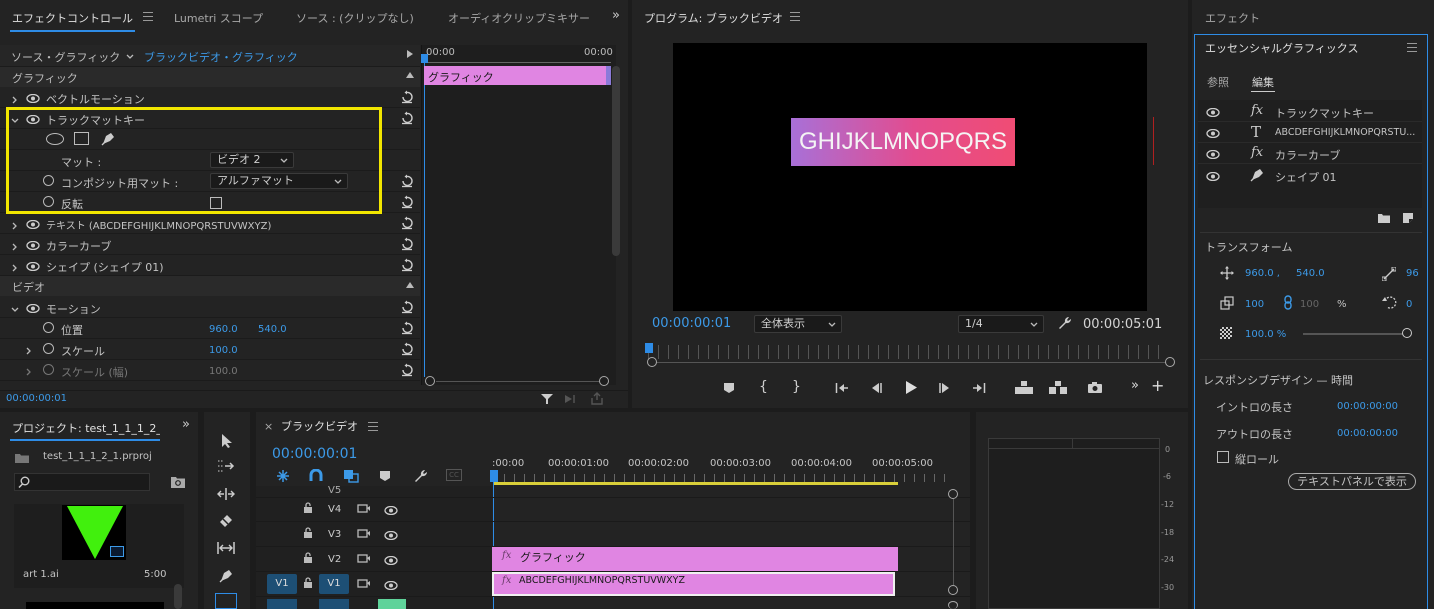 The height and width of the screenshot is (609, 1434). Describe the element at coordinates (652, 362) in the screenshot. I see `scrub-left-handle` at that location.